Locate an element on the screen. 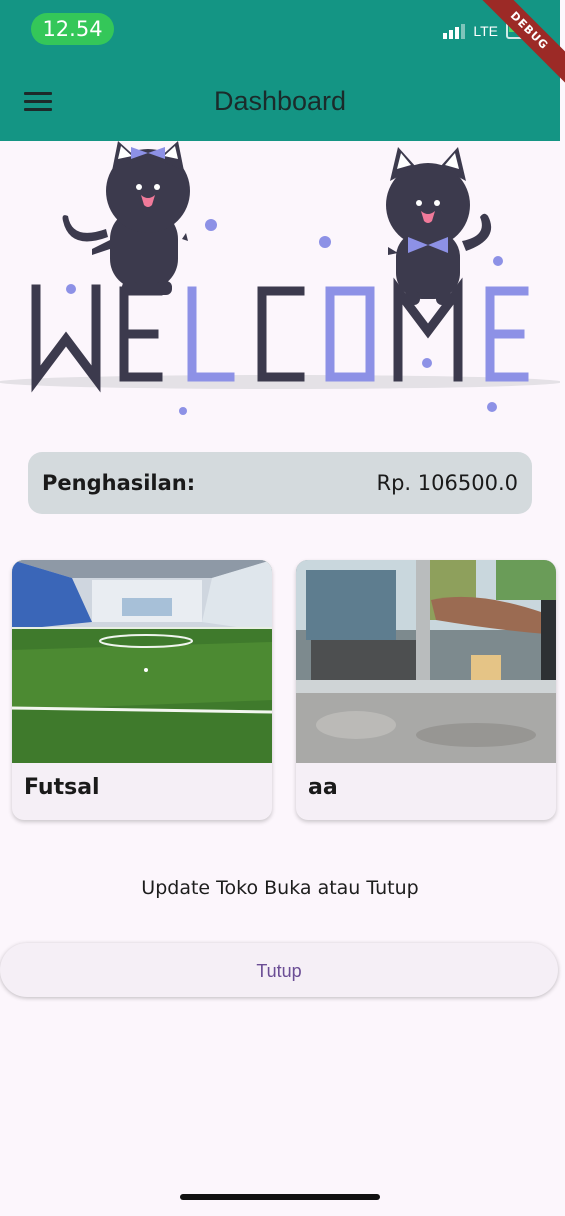  income-value: Rp. 106500.0 is located at coordinates (447, 483).